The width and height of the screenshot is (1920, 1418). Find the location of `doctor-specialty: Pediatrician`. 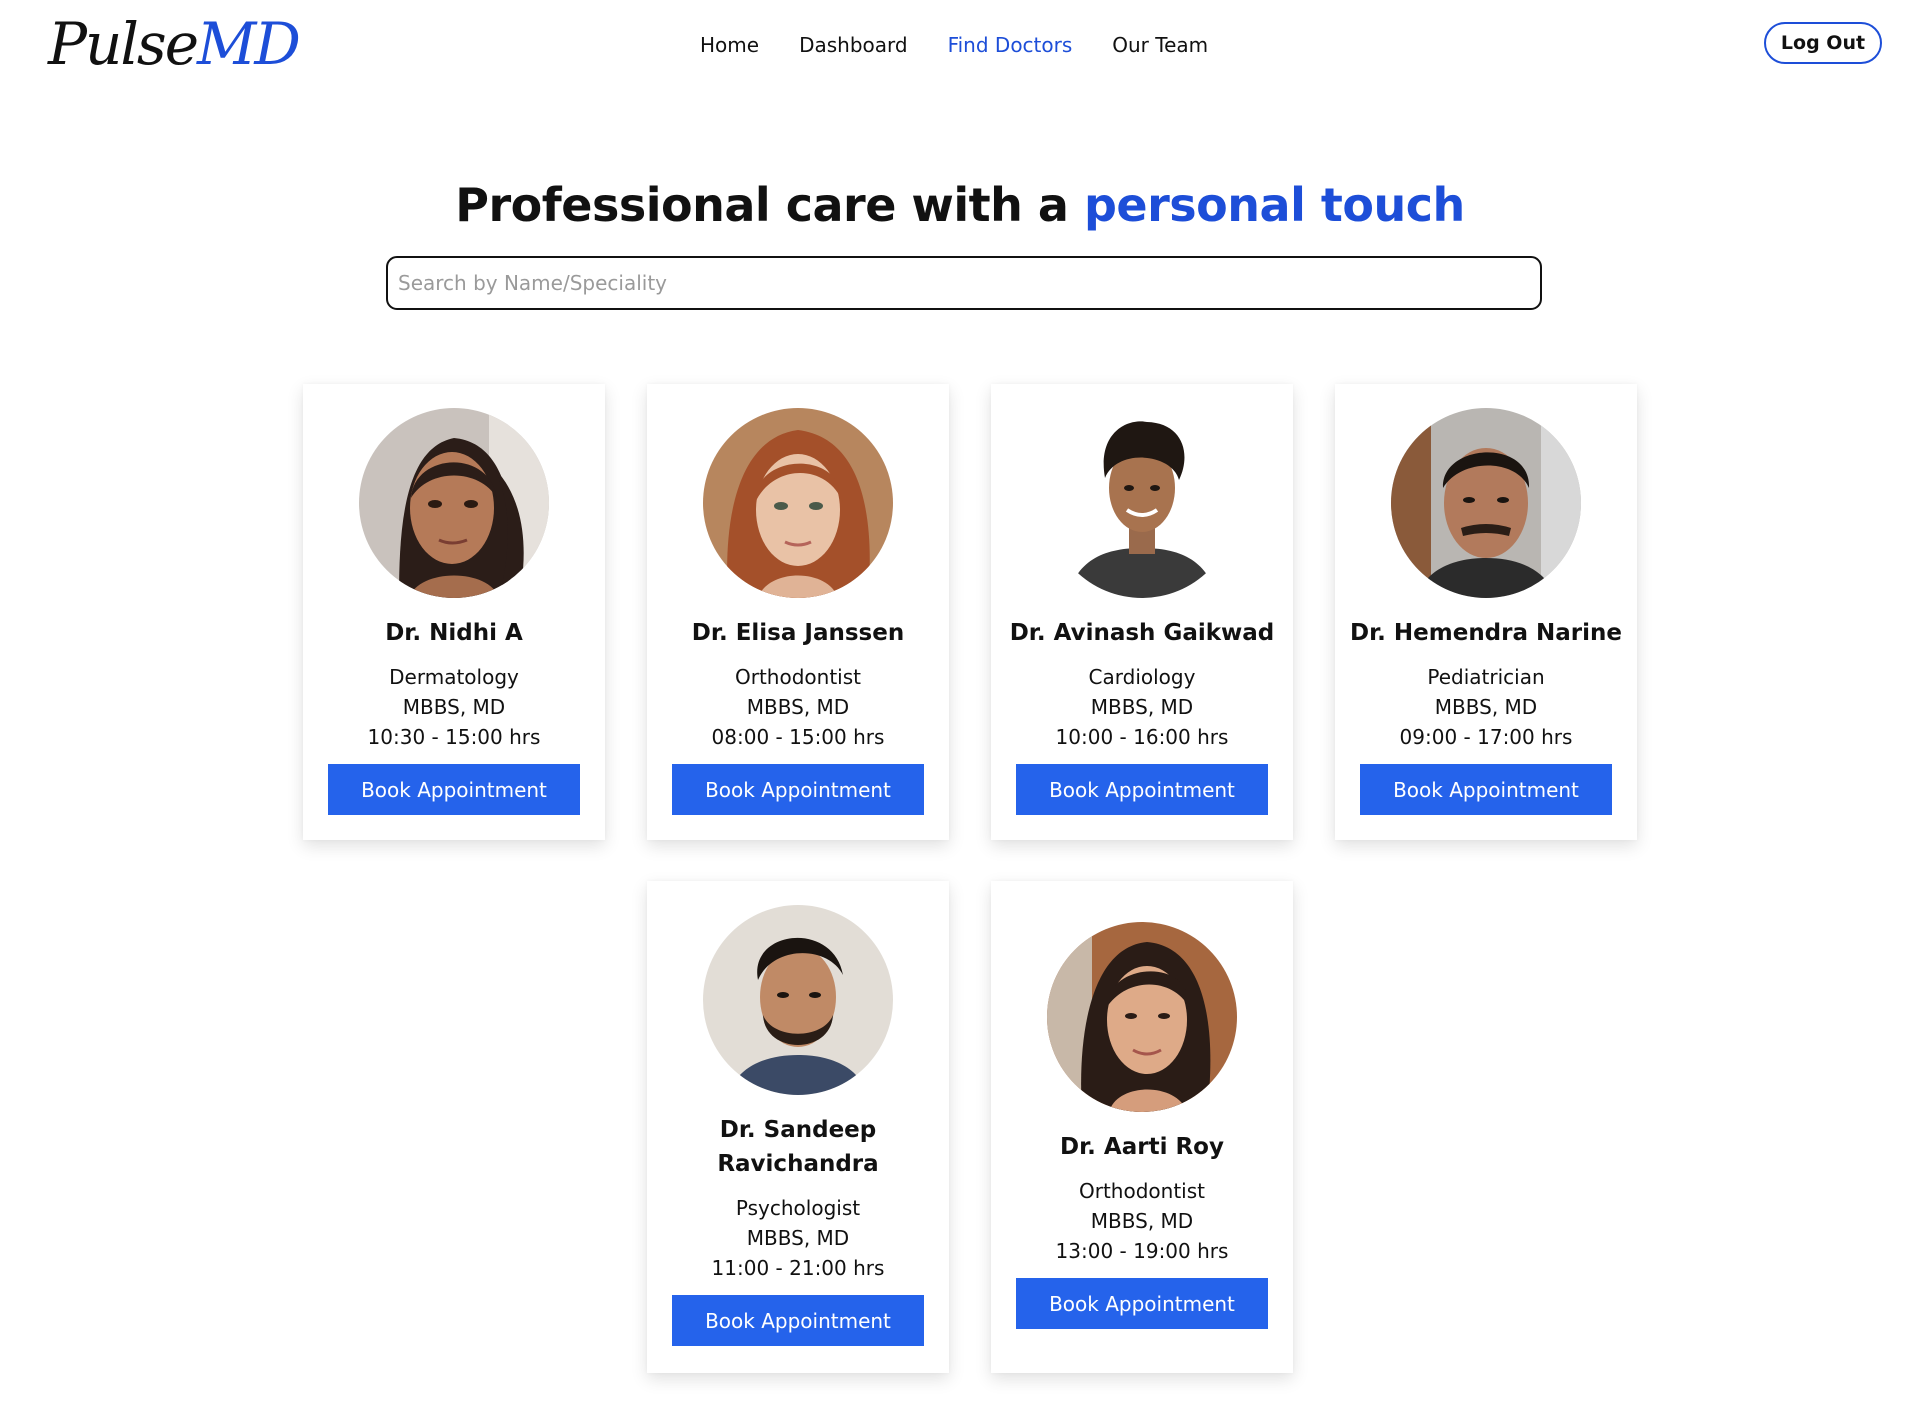

doctor-specialty: Pediatrician is located at coordinates (1486, 677).